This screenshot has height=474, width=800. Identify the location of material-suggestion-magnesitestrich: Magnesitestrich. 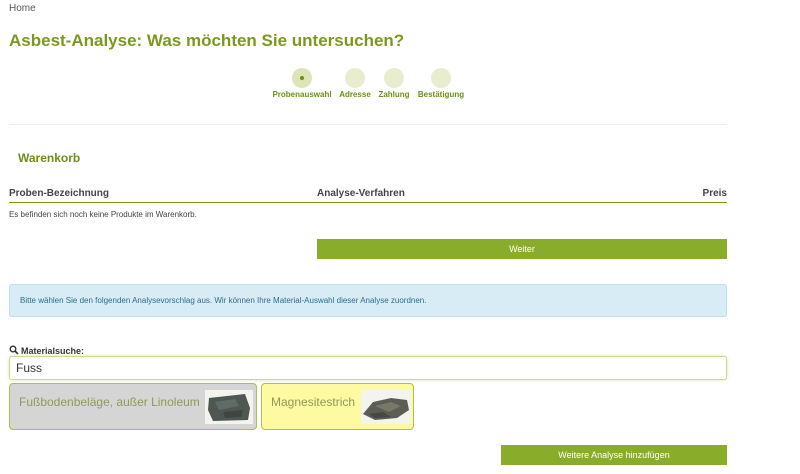
(337, 406).